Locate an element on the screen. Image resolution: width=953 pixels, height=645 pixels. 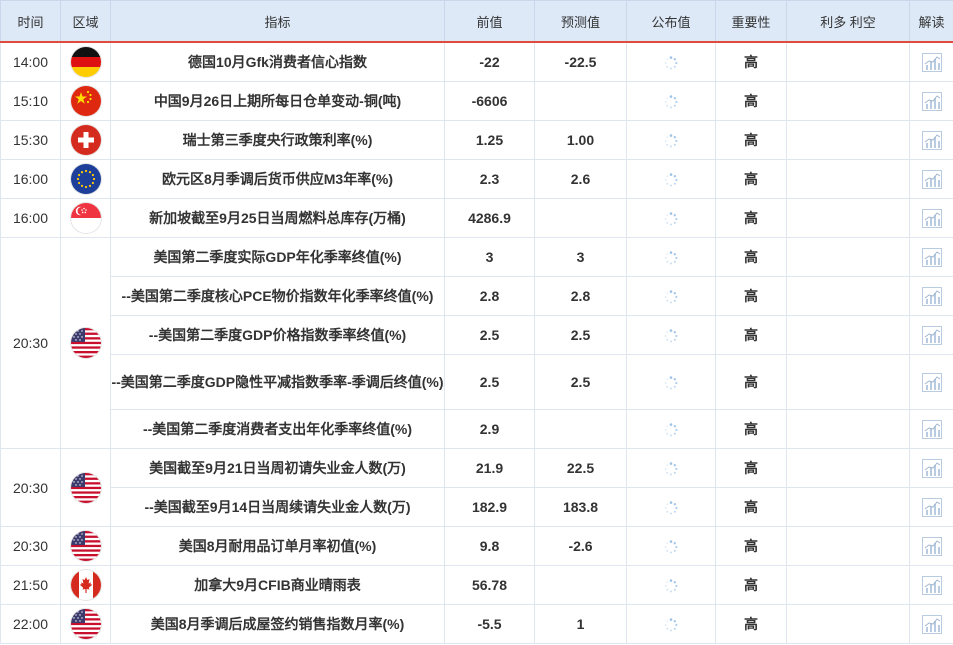
table-row: --美国第二季度核心PCE物价指数年化季率终值(%) 2.8 2.8 高 is located at coordinates (477, 296).